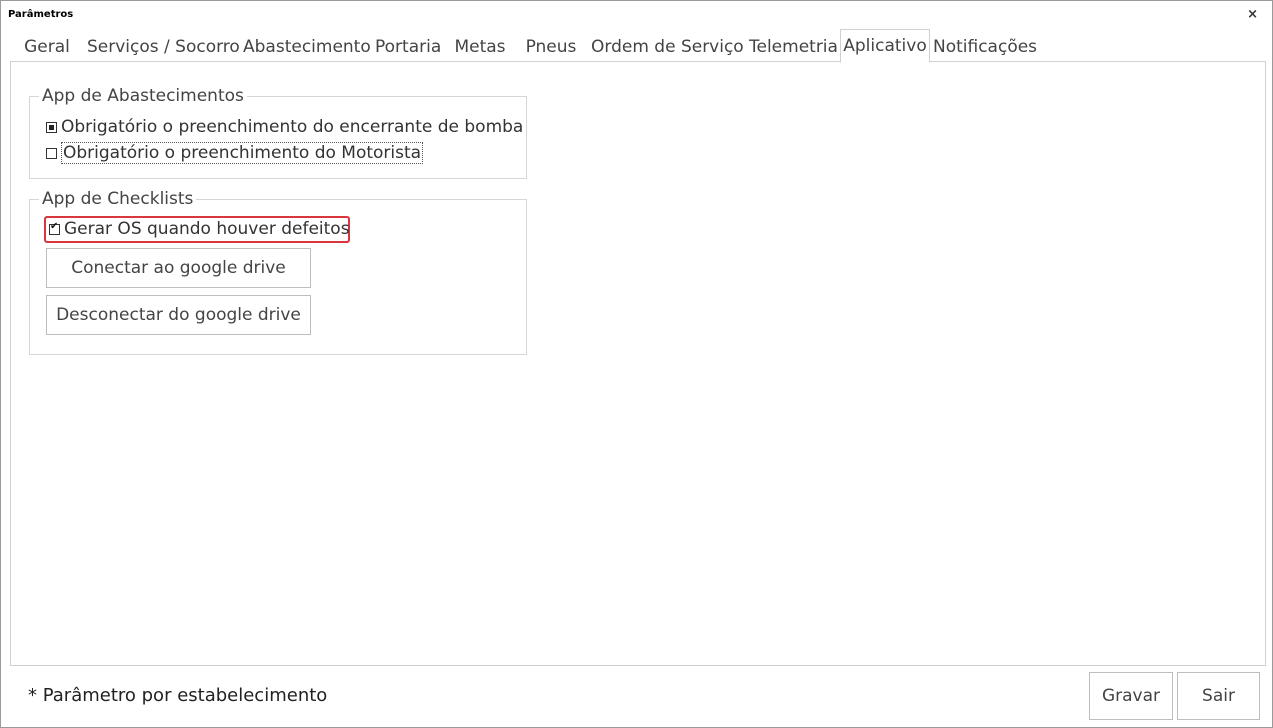 Image resolution: width=1273 pixels, height=728 pixels. Describe the element at coordinates (178, 315) in the screenshot. I see `disconnect-google-drive-button: Desconectar do google drive` at that location.